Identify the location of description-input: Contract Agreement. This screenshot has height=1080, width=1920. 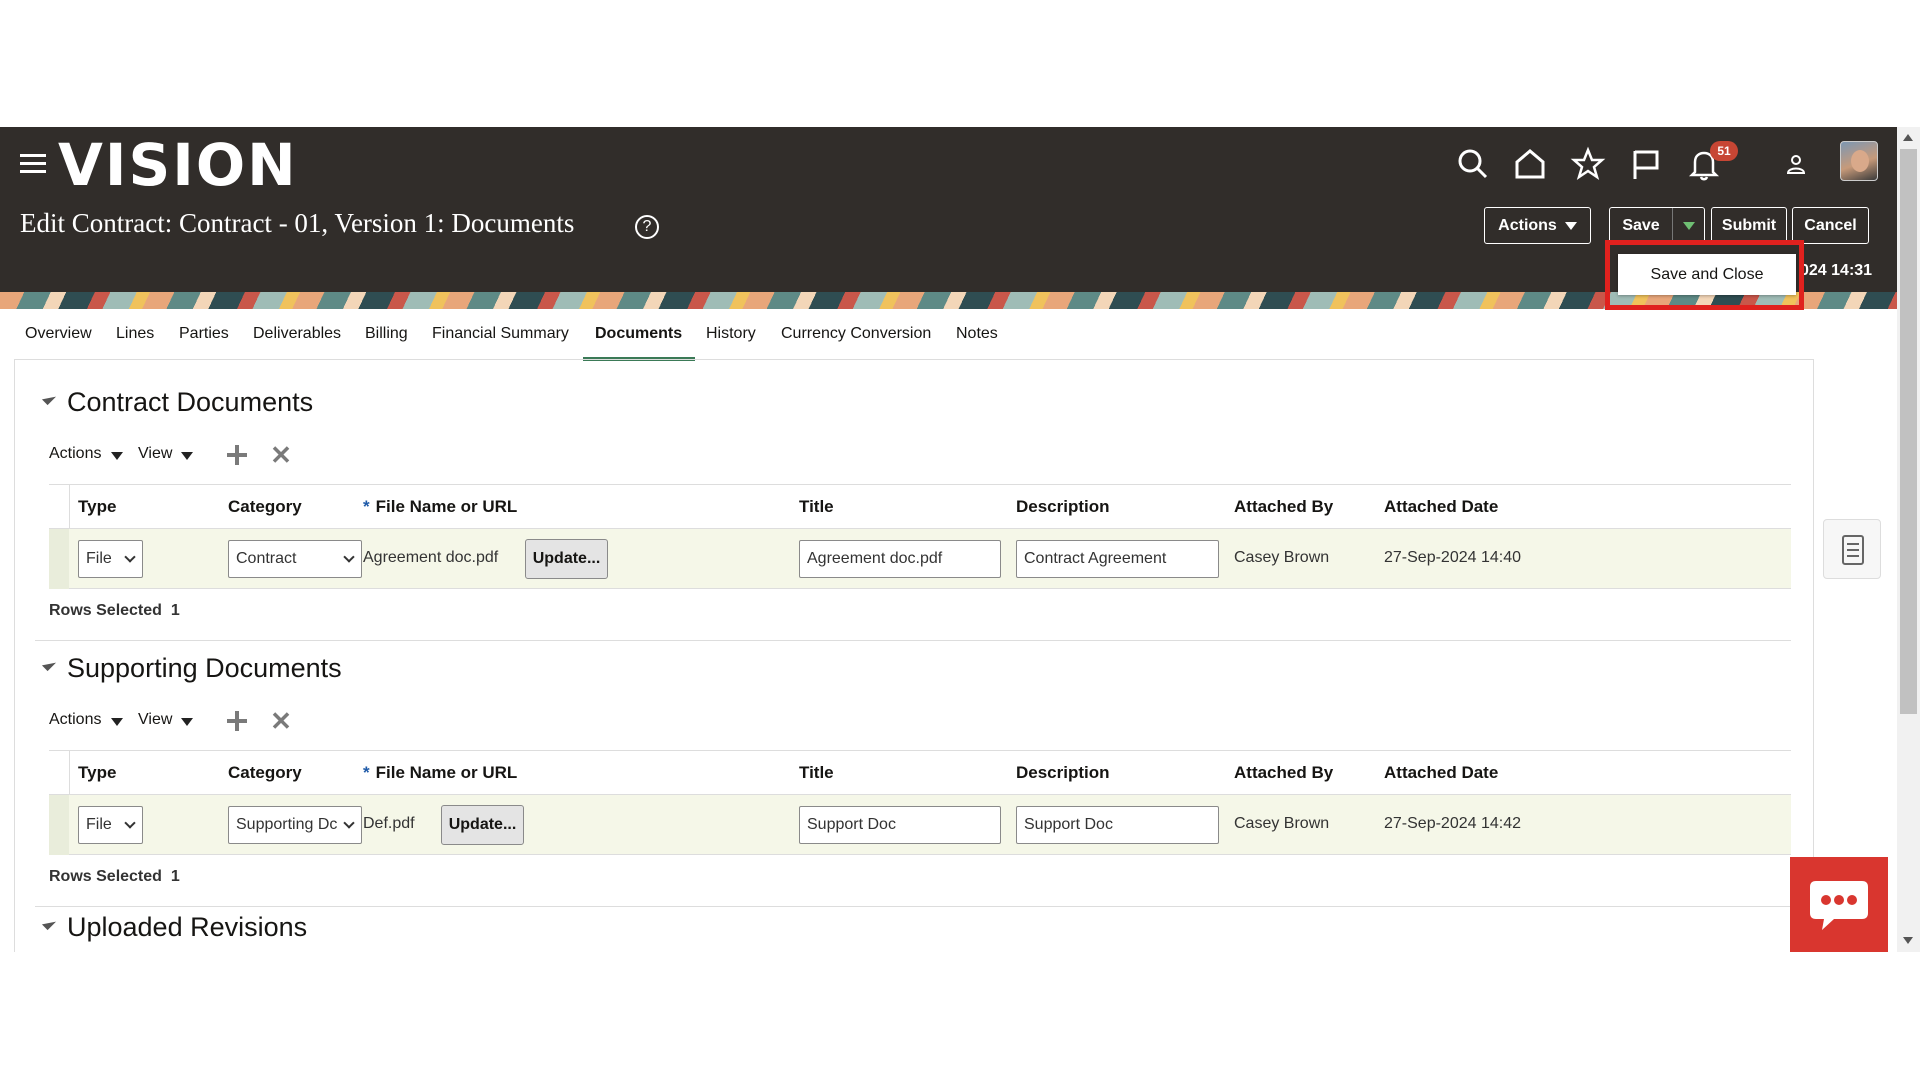
(1117, 559).